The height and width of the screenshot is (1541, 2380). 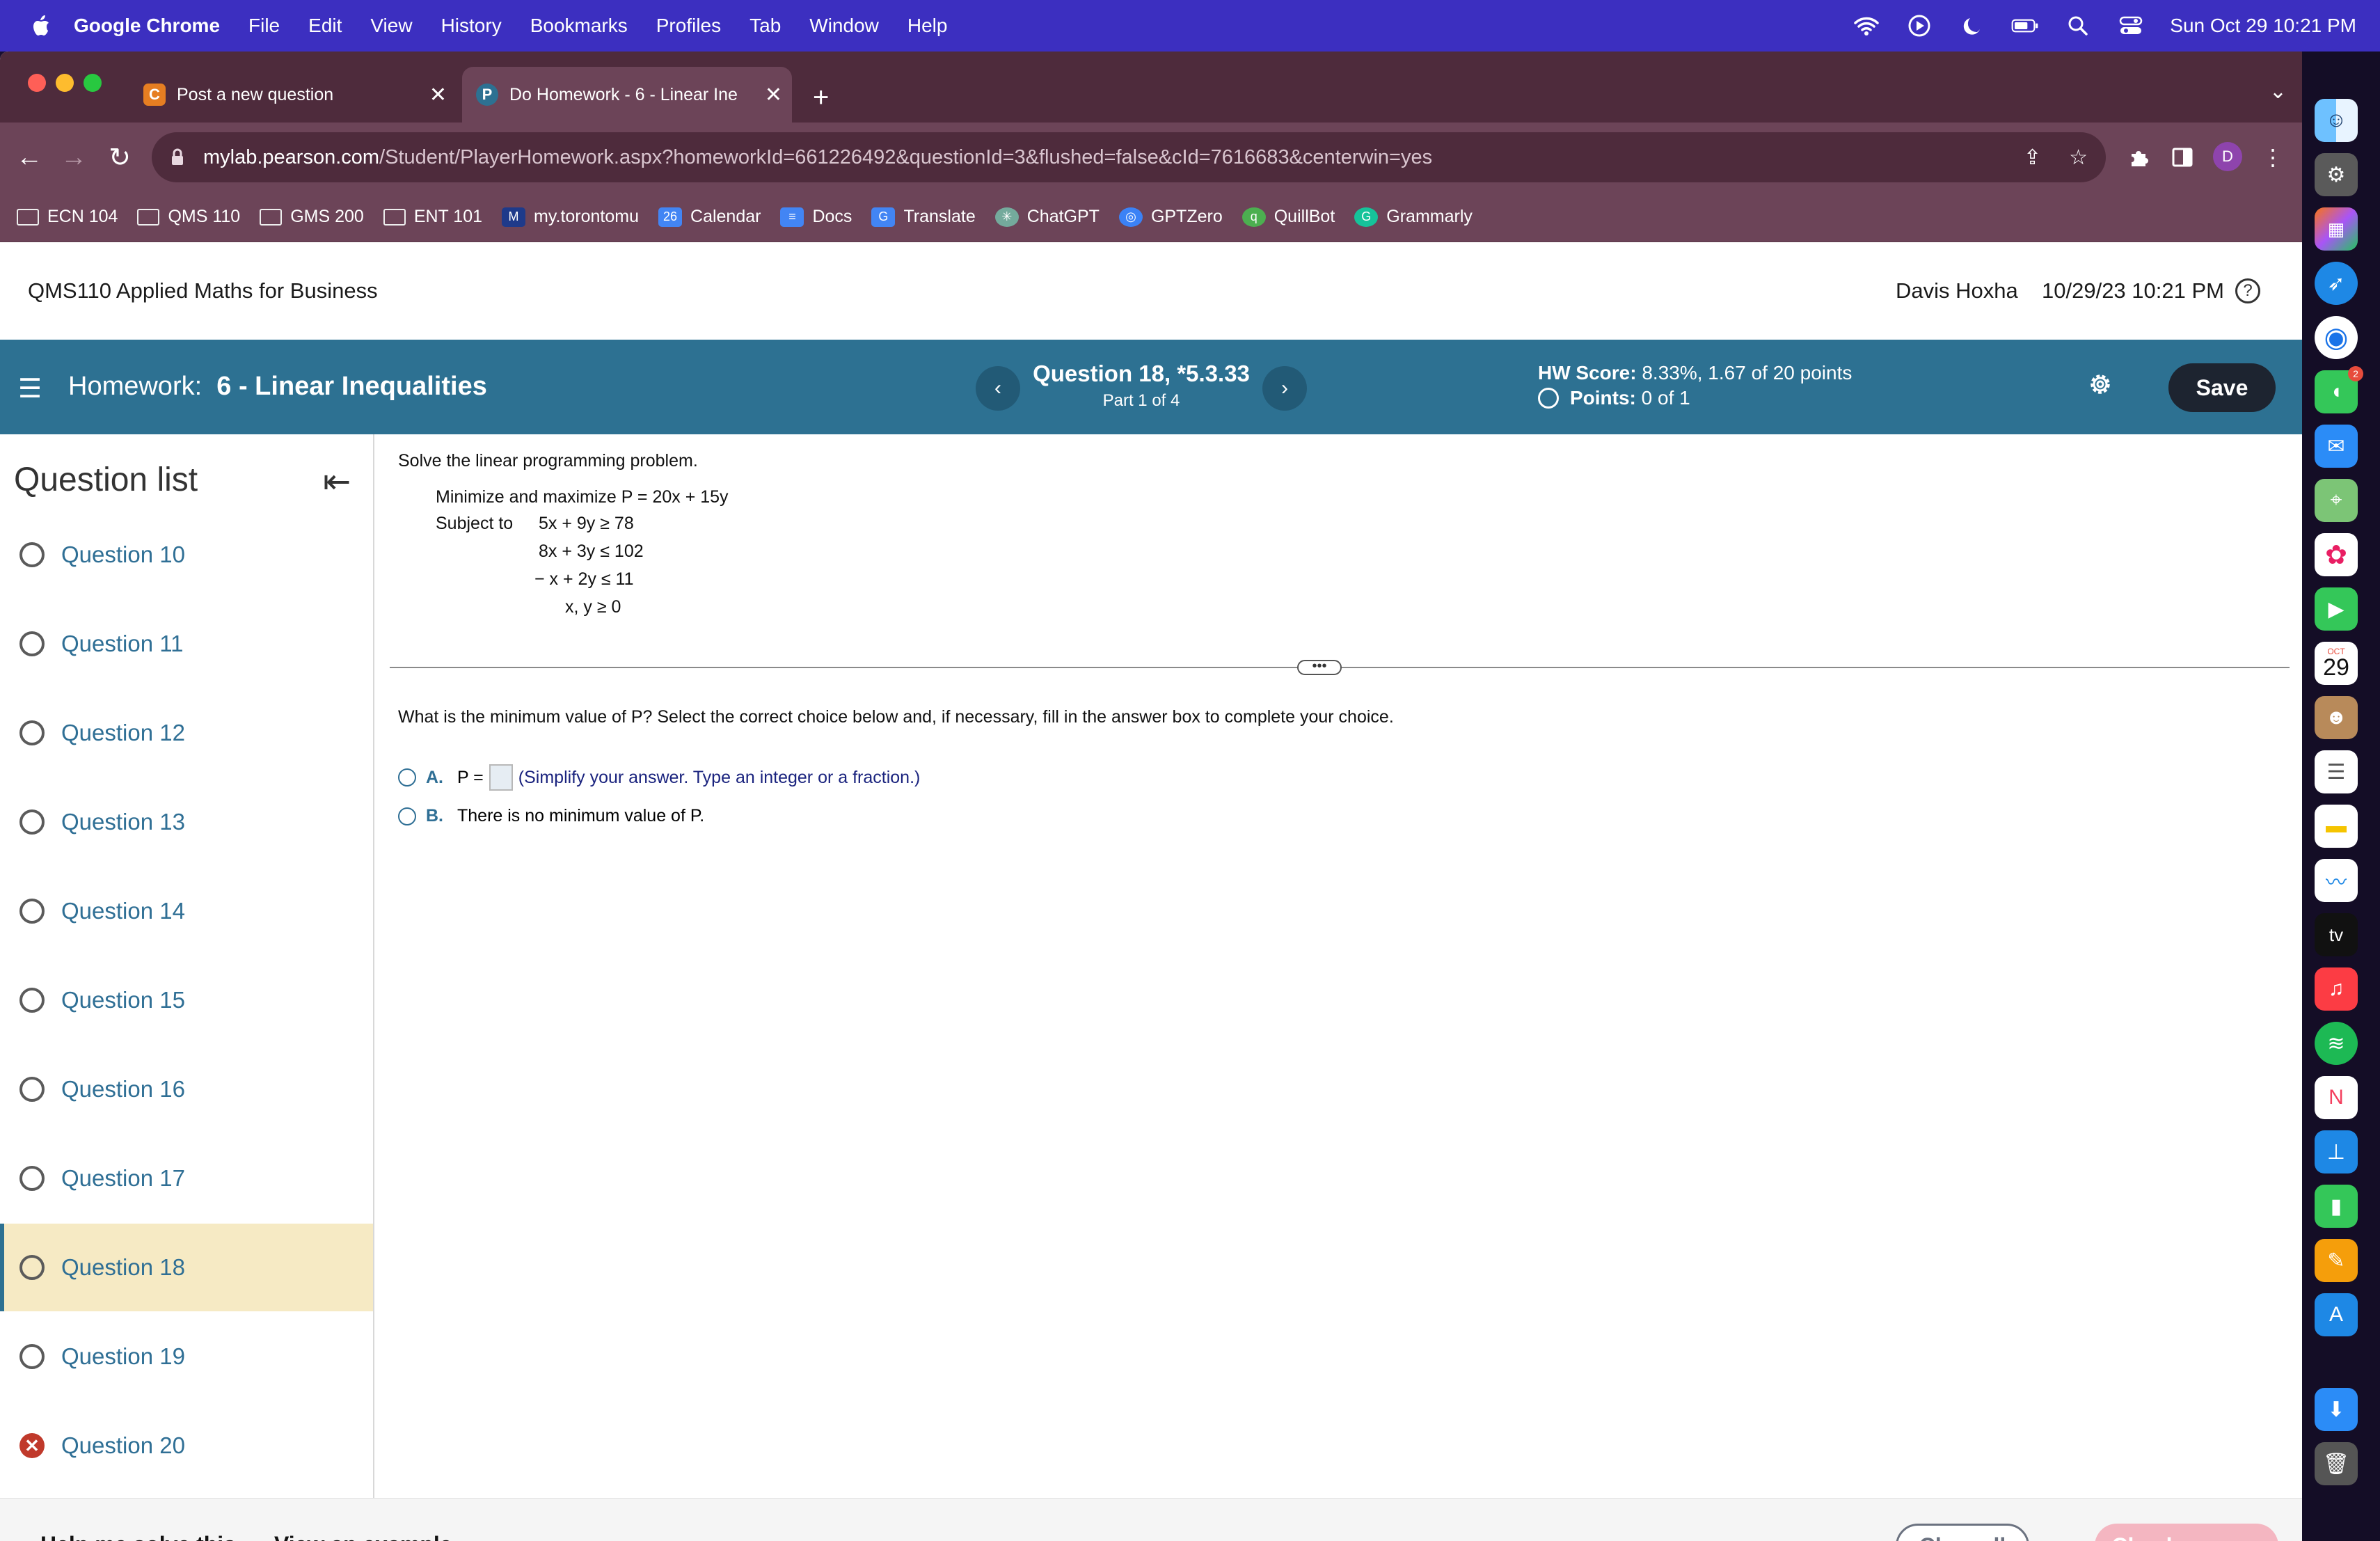 What do you see at coordinates (927, 26) in the screenshot?
I see `menu-help: Help` at bounding box center [927, 26].